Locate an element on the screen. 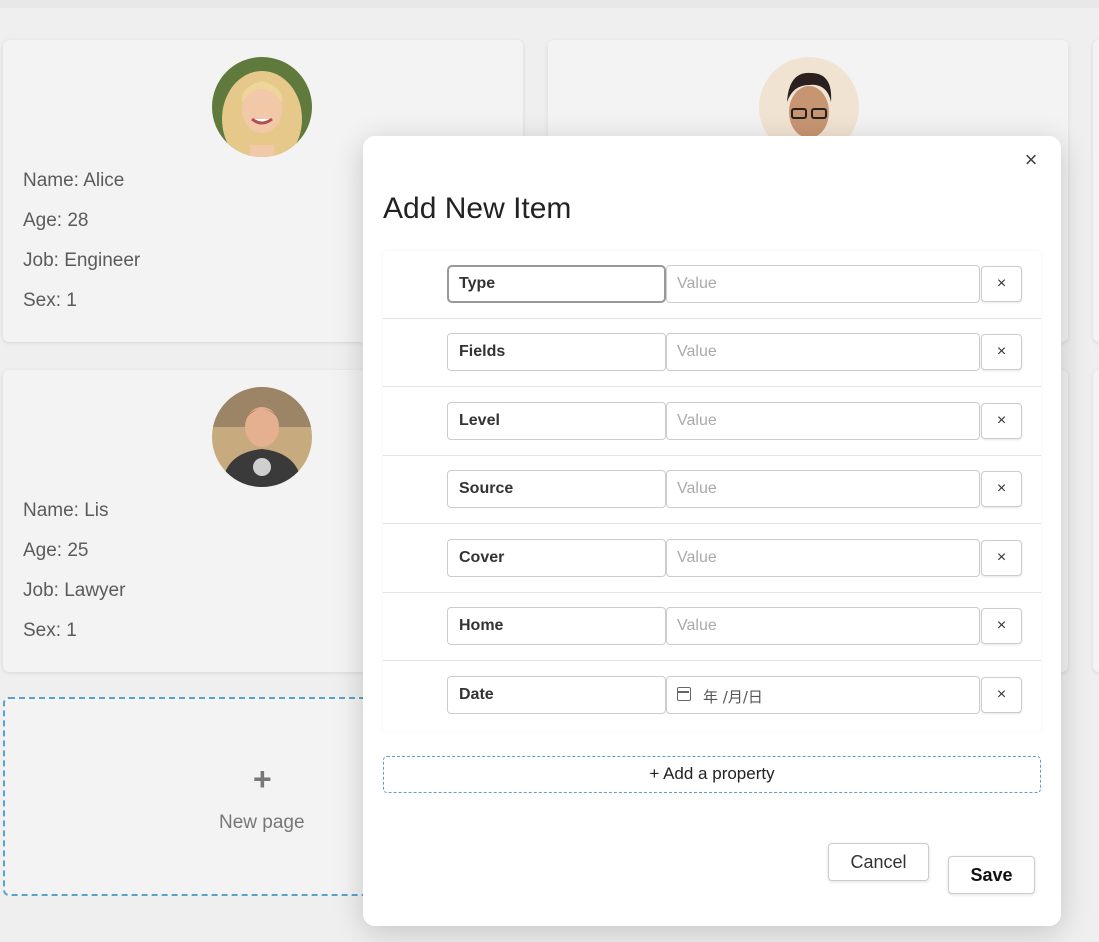 The height and width of the screenshot is (942, 1099). modal-title: Add New Item is located at coordinates (477, 208).